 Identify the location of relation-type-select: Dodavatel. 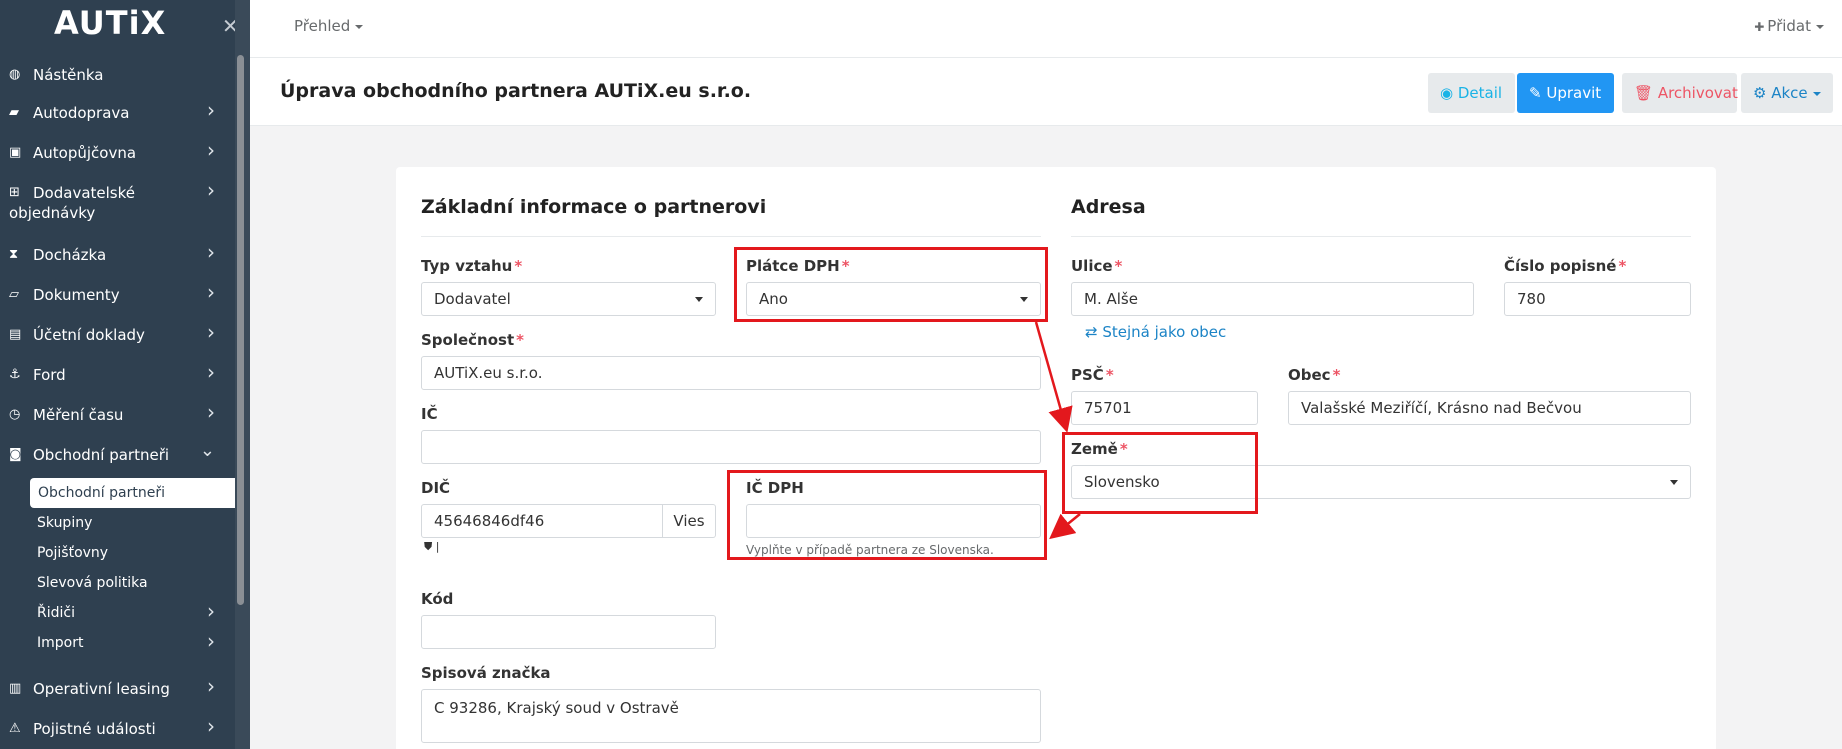
(568, 299).